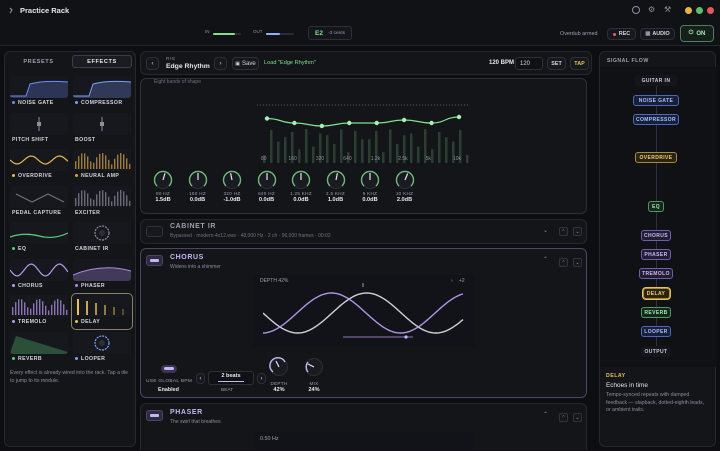 This screenshot has height=451, width=720. Describe the element at coordinates (301, 186) in the screenshot. I see `eq-band-knob: 1.25 KHZ 0.0dB` at that location.